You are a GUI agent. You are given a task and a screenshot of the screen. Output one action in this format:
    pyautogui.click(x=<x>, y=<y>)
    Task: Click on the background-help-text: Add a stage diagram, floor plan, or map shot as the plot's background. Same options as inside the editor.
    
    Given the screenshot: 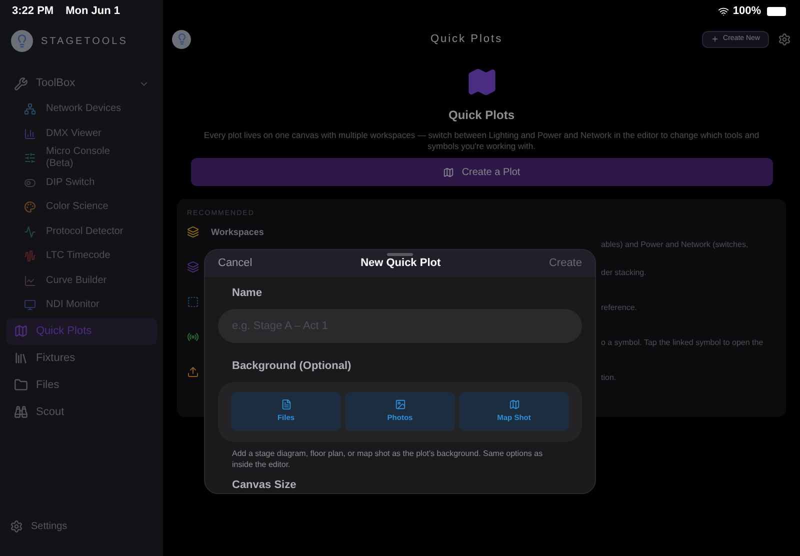 What is the action you would take?
    pyautogui.click(x=387, y=459)
    